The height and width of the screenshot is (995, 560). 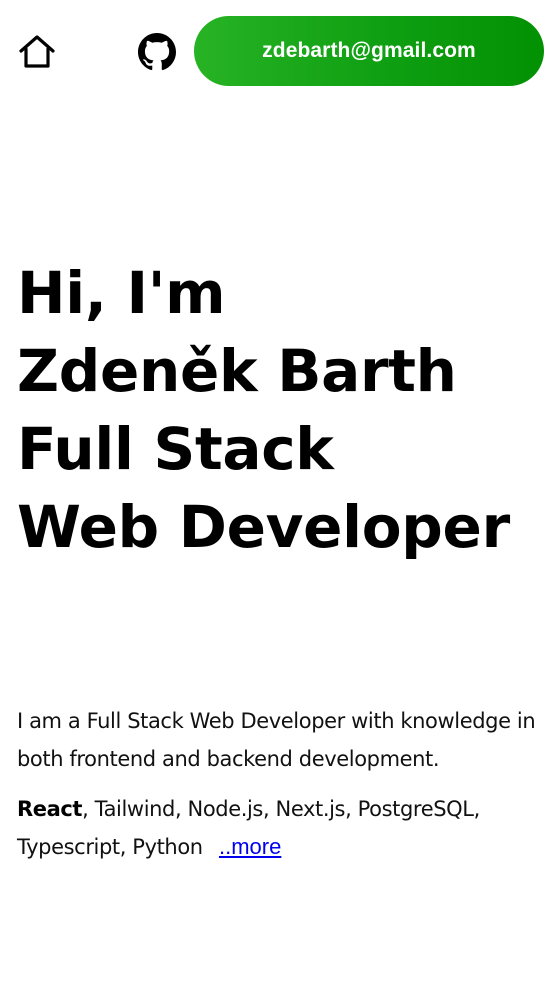 What do you see at coordinates (175, 449) in the screenshot?
I see `hero-line-role-1: Full Stack` at bounding box center [175, 449].